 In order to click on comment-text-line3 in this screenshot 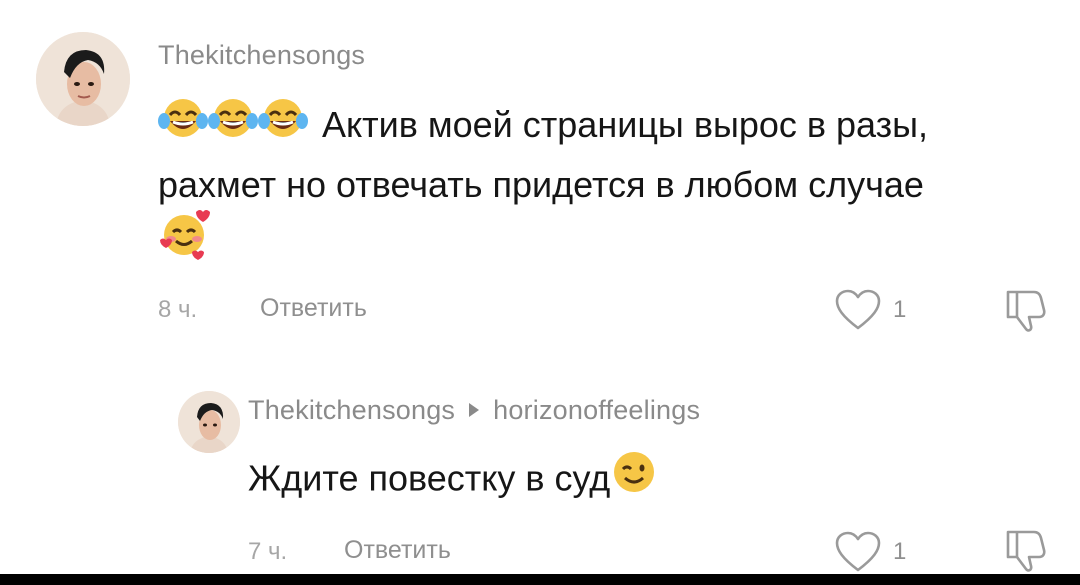, I will do `click(184, 243)`.